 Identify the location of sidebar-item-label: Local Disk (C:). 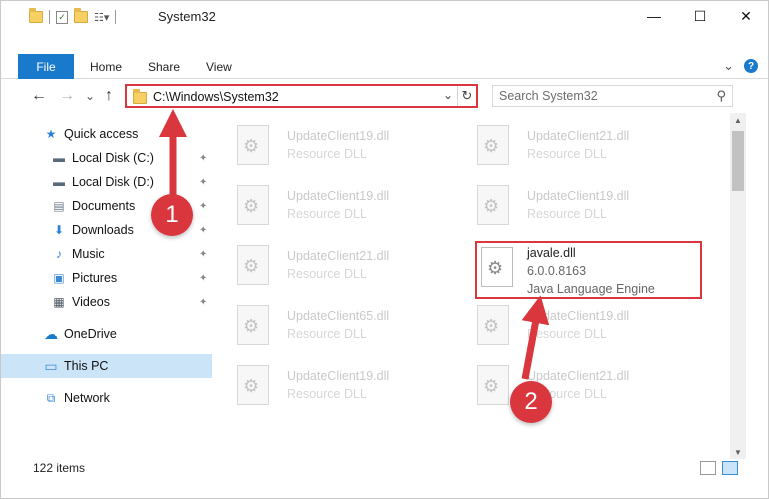
(113, 158).